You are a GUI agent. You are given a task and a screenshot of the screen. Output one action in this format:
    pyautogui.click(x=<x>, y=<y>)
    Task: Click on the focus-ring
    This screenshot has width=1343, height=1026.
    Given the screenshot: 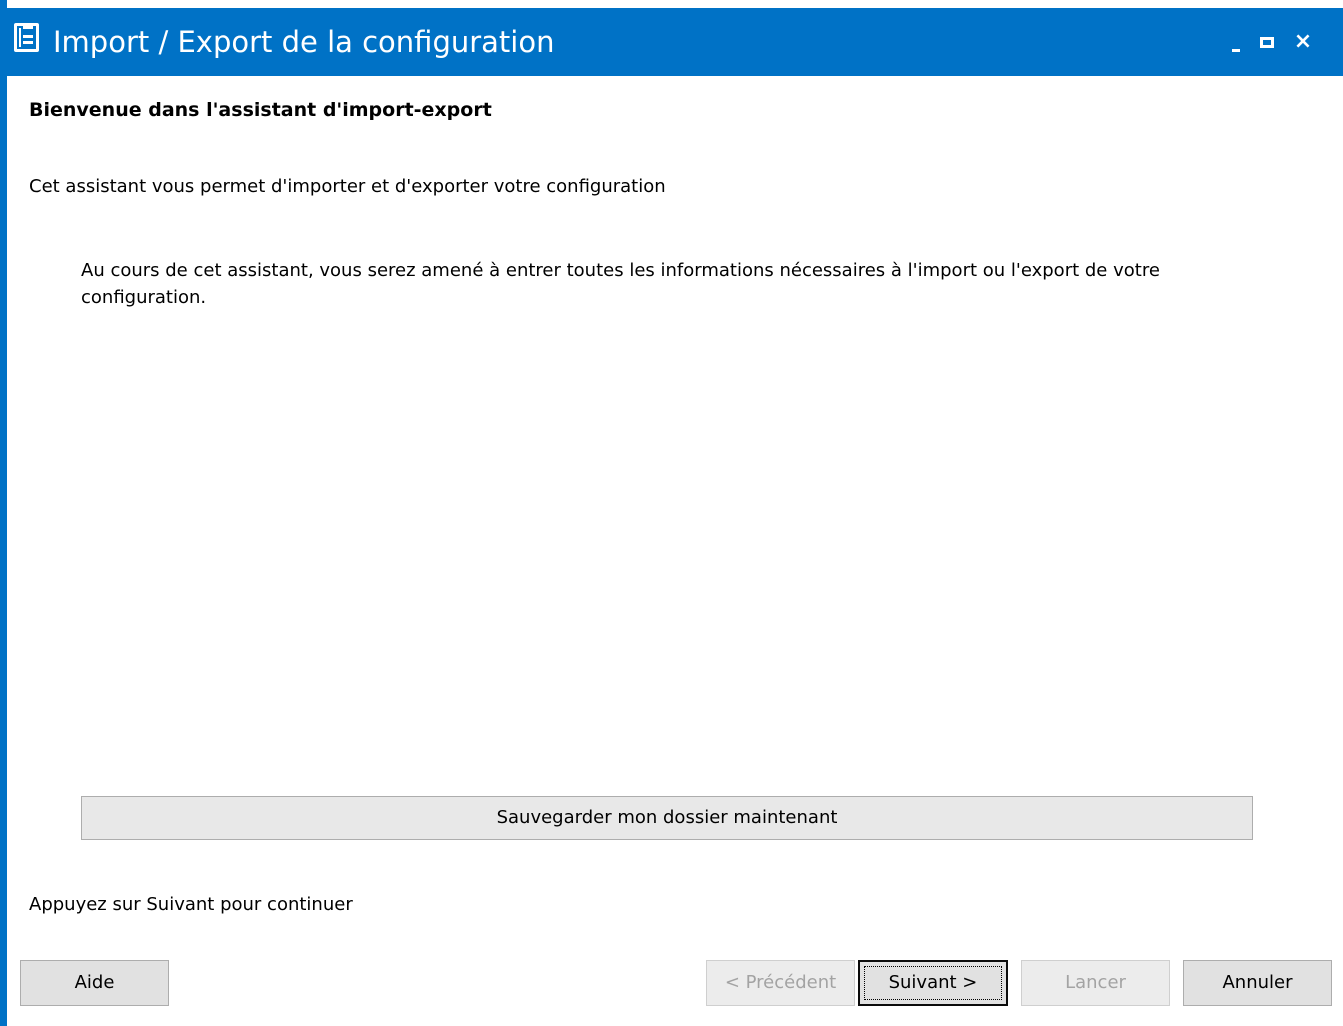 What is the action you would take?
    pyautogui.click(x=933, y=983)
    